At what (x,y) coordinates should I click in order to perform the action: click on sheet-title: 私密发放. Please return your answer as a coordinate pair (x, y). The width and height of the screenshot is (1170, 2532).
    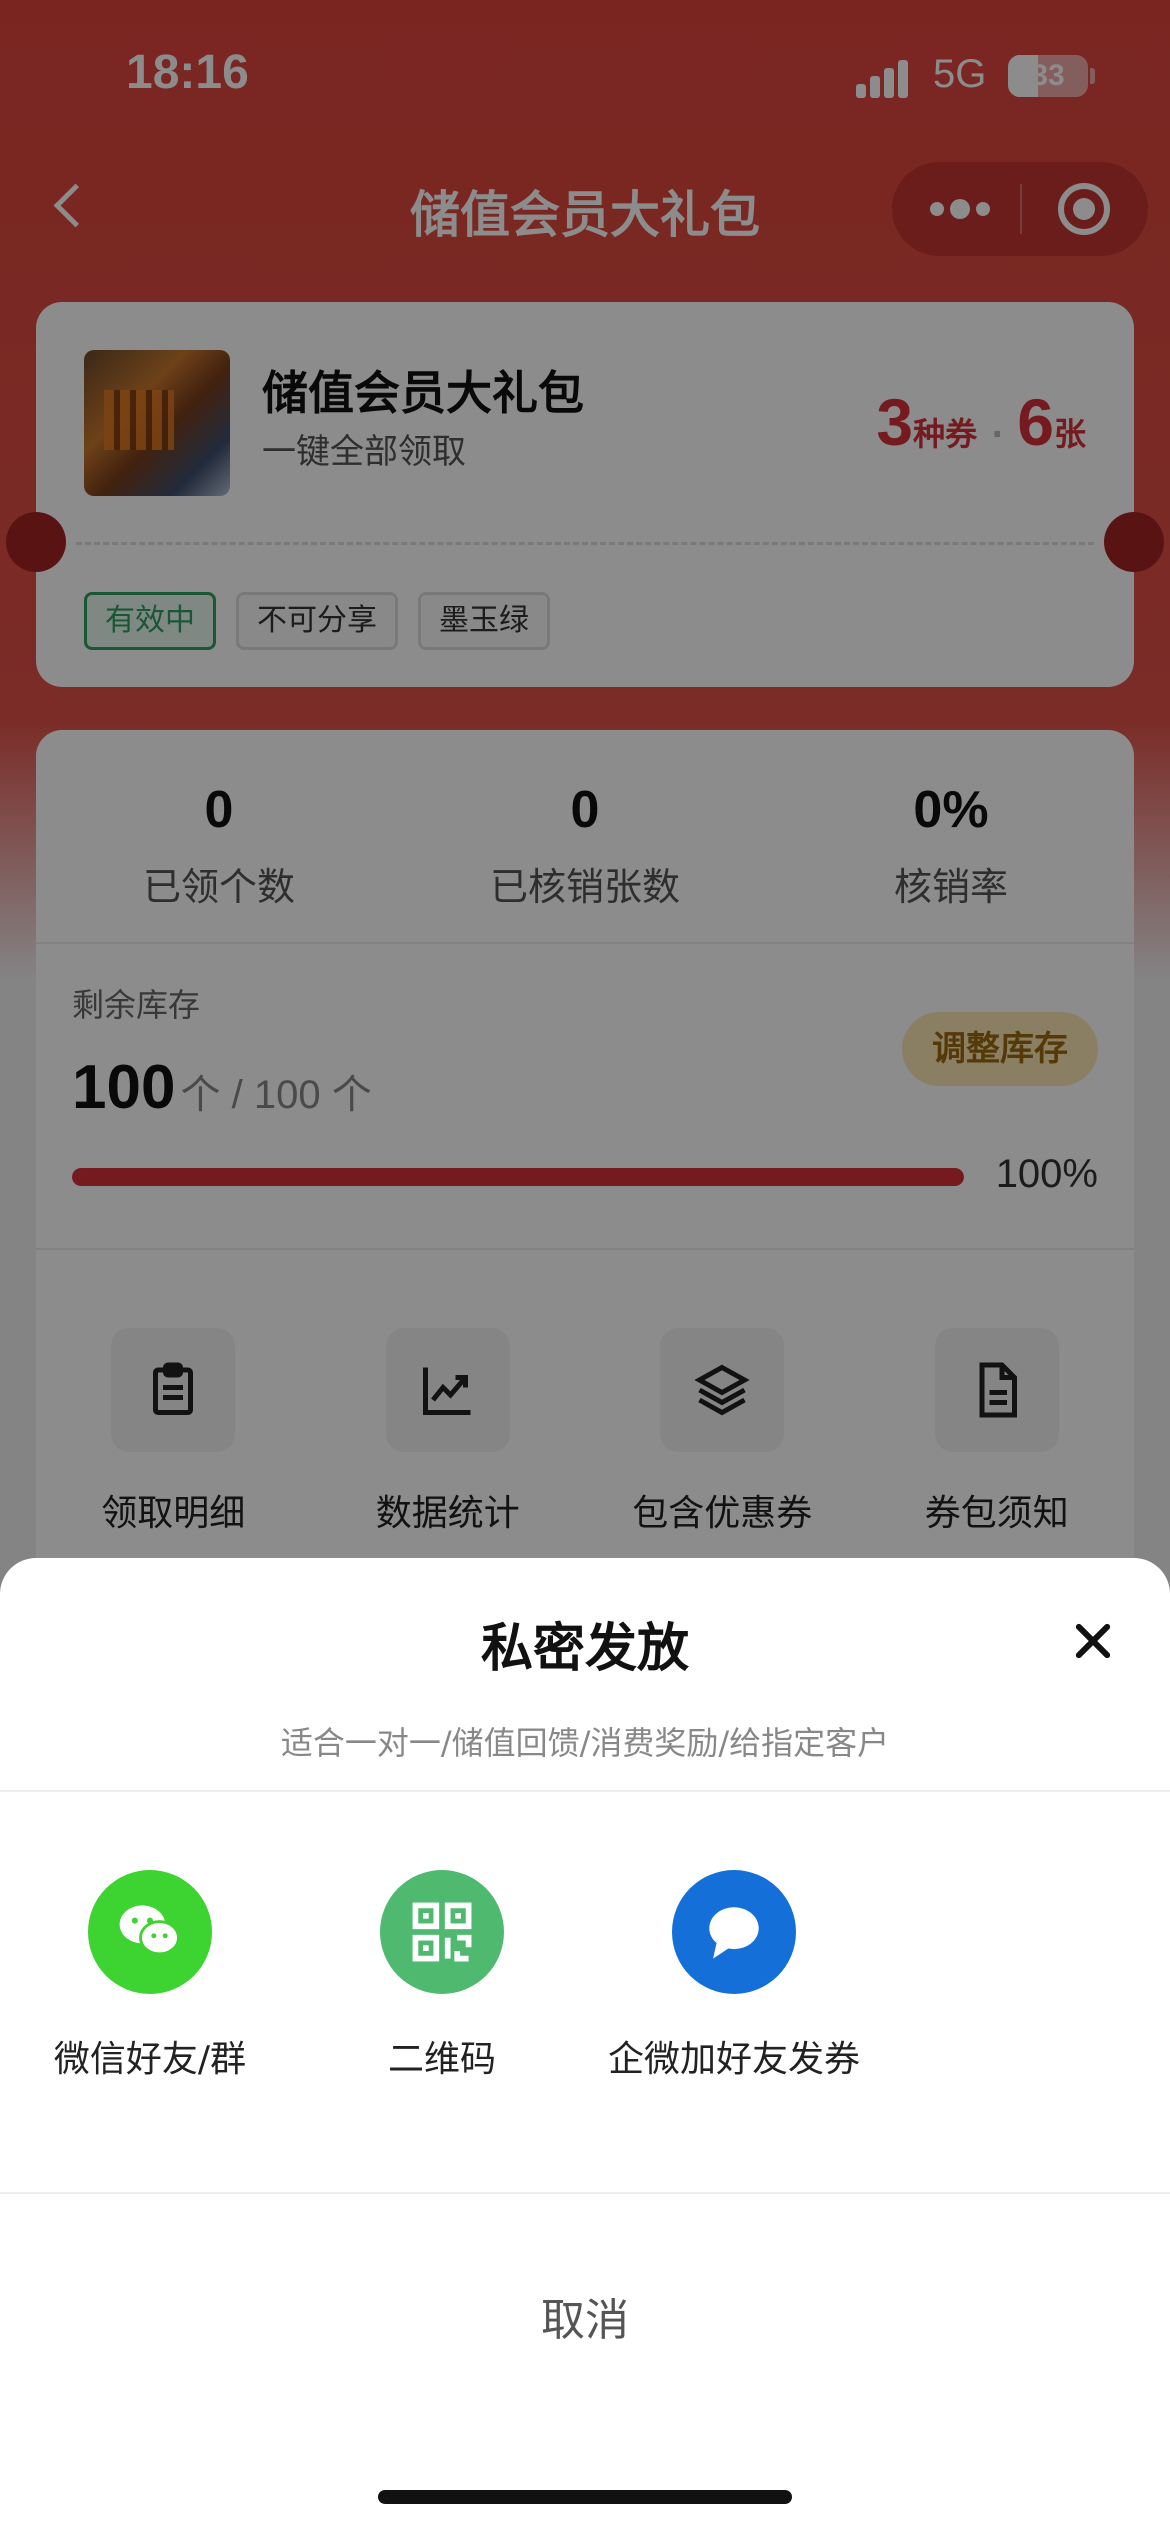
    Looking at the image, I should click on (584, 1649).